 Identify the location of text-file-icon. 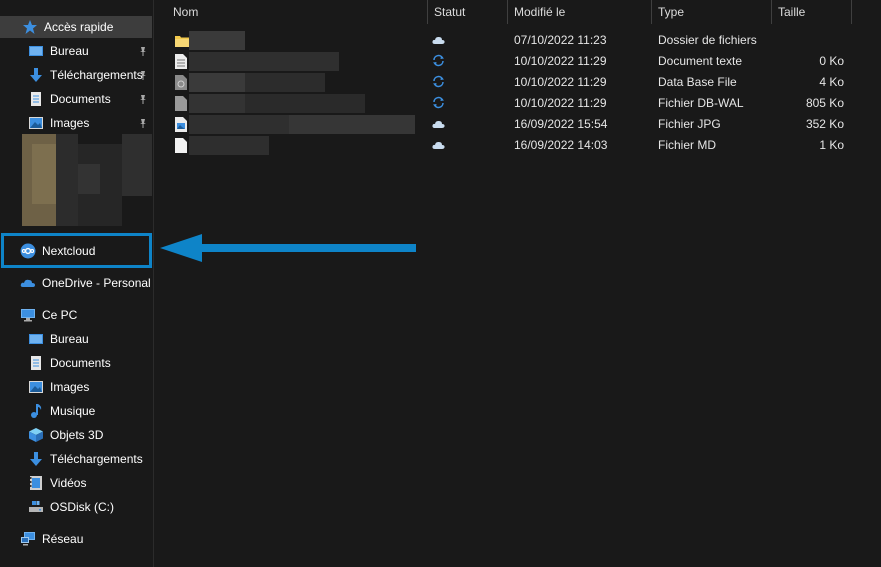
(181, 61).